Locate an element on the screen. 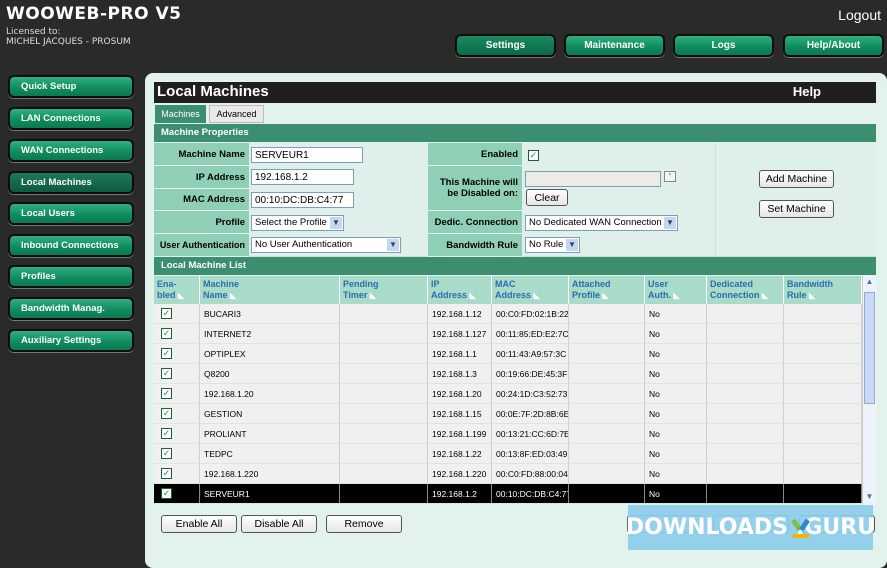 The image size is (887, 568). scrollbar: ▲ ▼ is located at coordinates (869, 390).